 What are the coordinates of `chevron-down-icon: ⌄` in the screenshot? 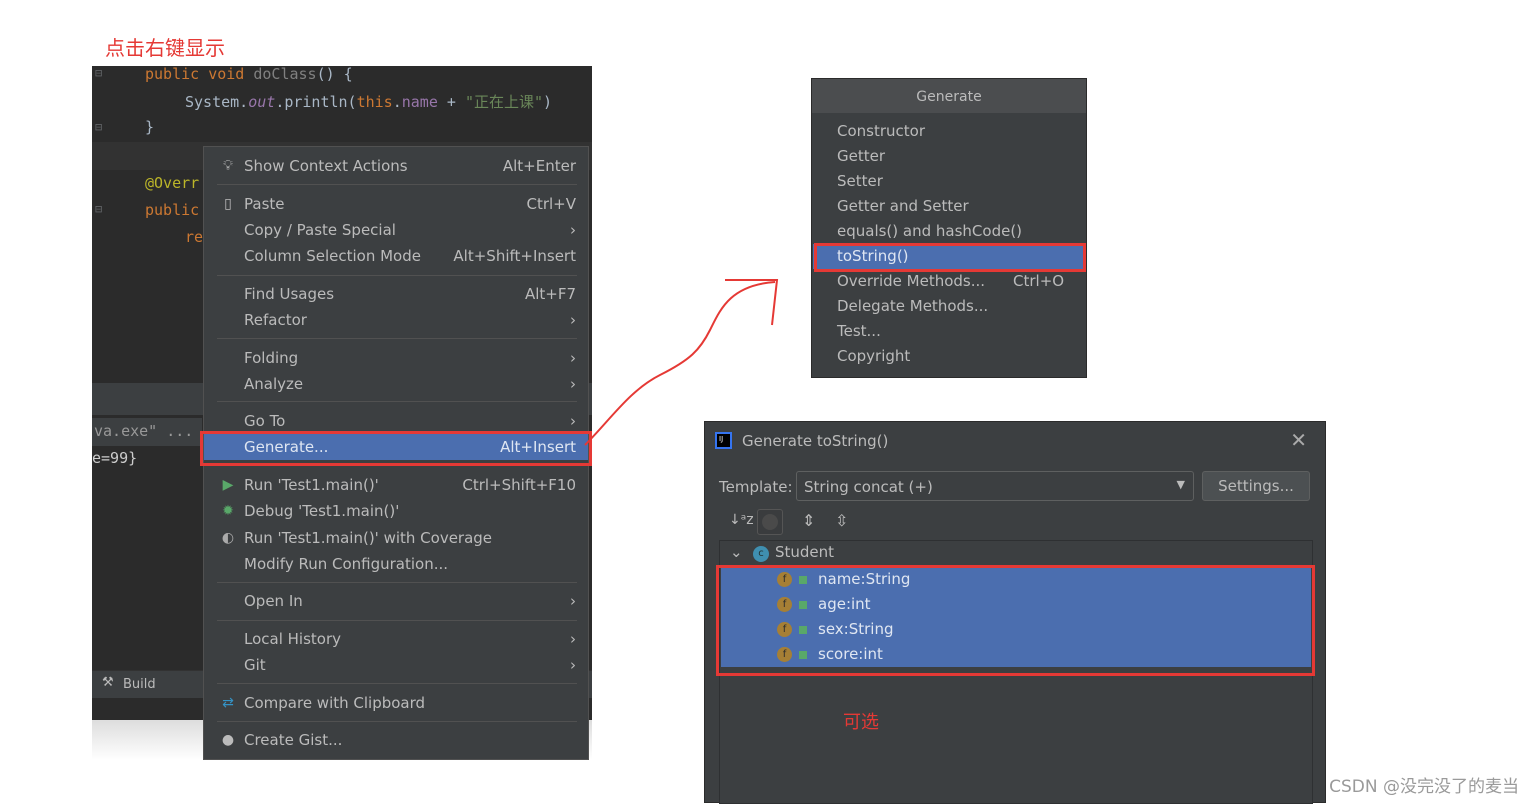 It's located at (736, 552).